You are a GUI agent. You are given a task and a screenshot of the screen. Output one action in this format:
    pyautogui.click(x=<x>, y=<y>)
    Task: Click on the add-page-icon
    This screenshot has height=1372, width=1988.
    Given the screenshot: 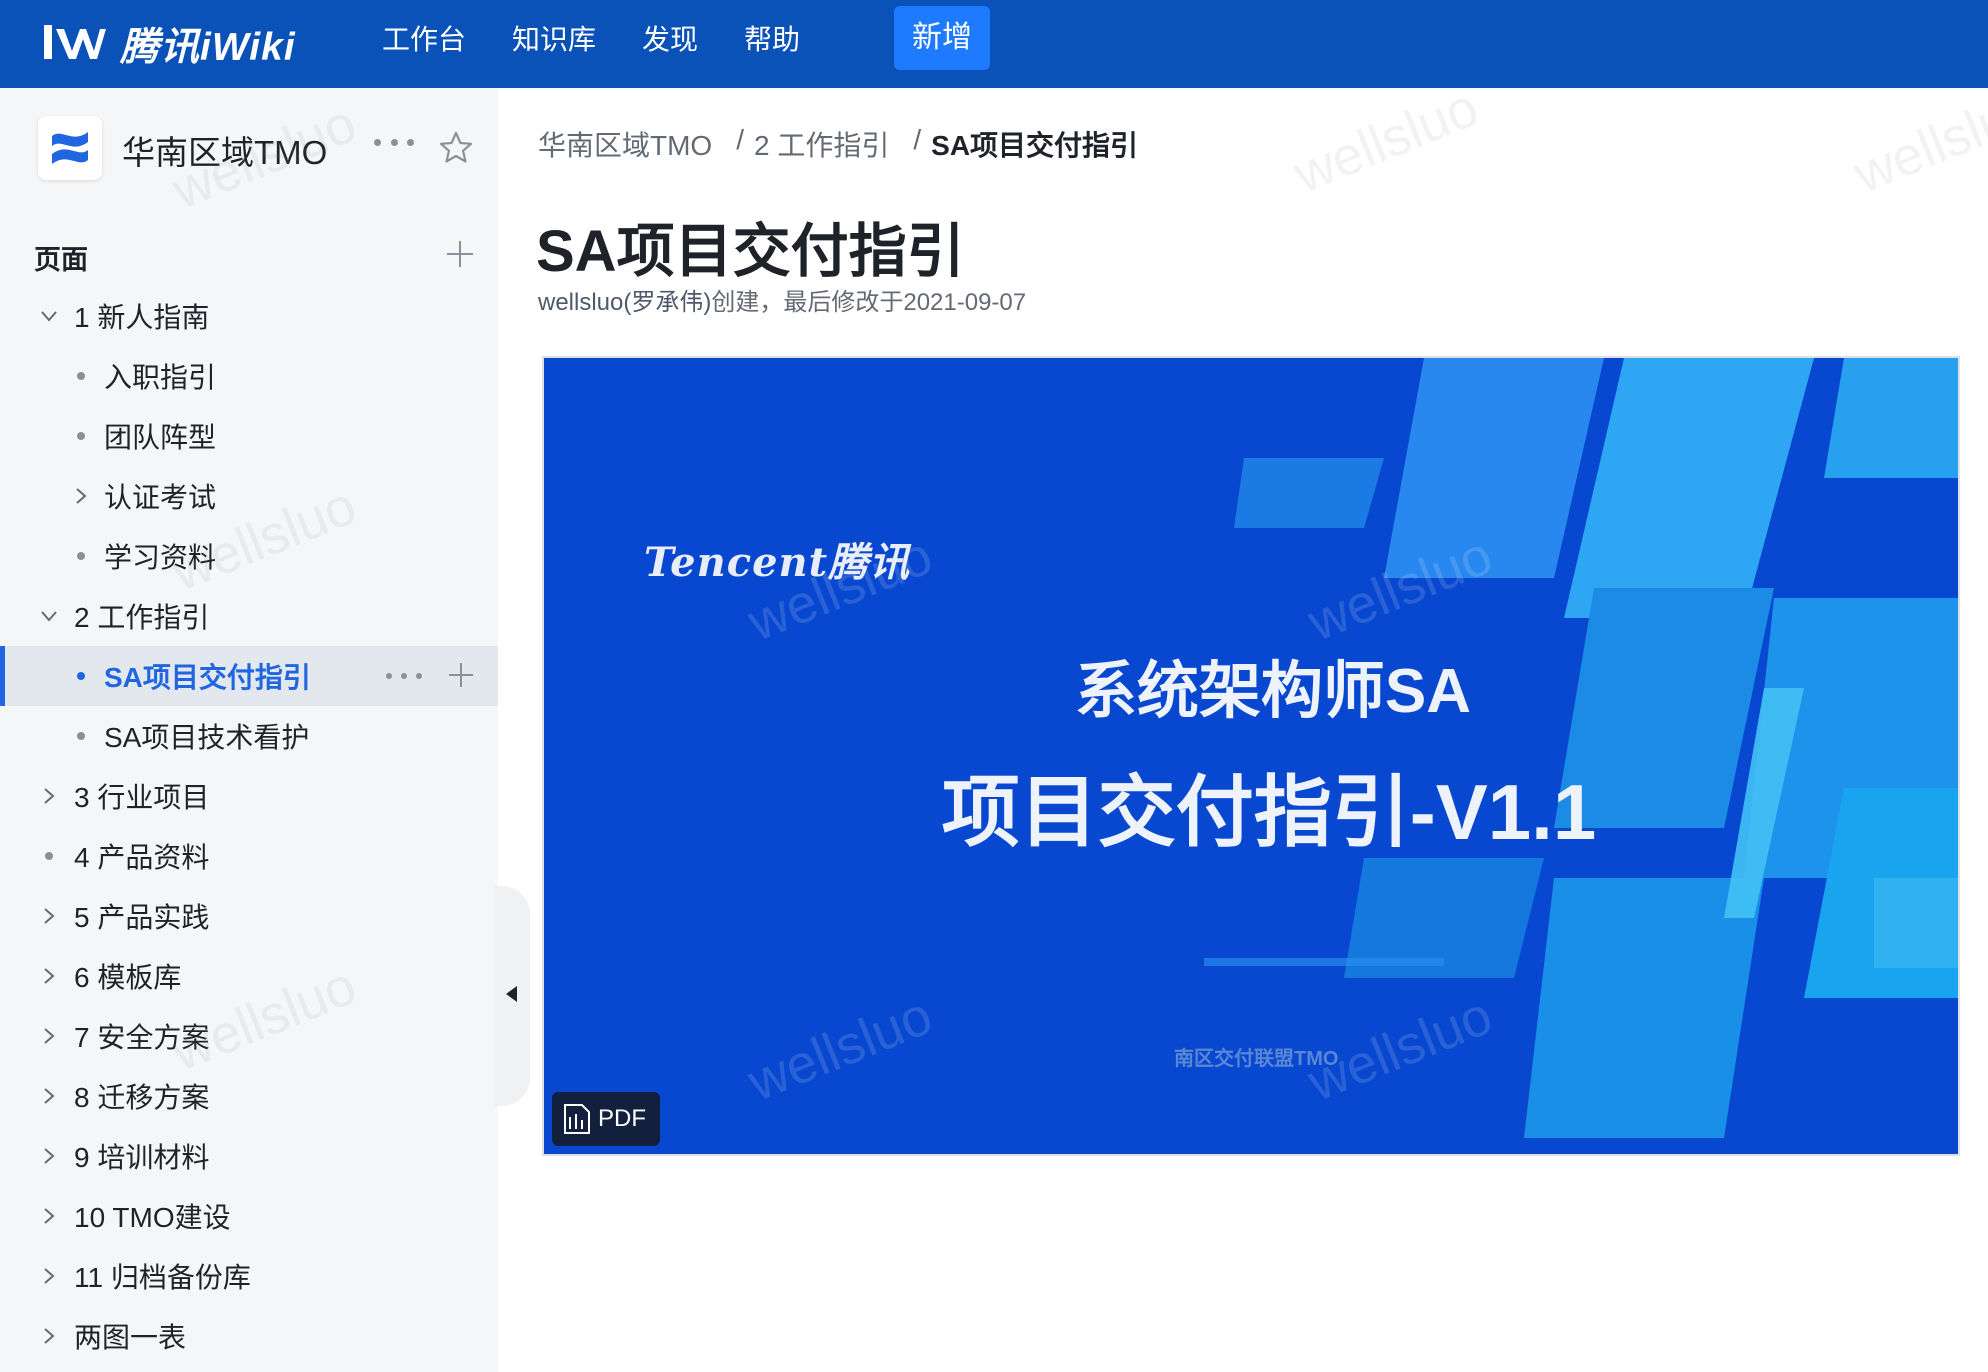 What is the action you would take?
    pyautogui.click(x=460, y=254)
    